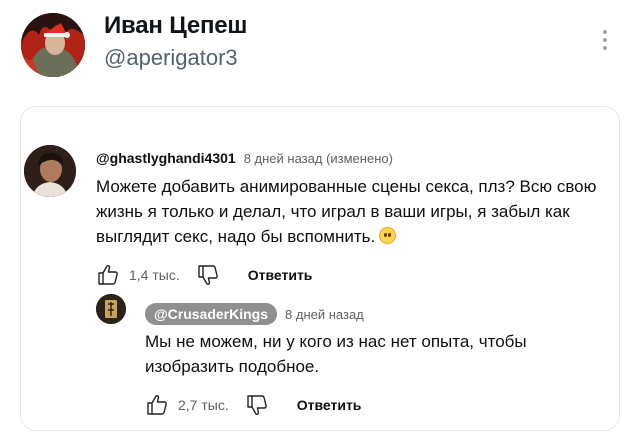  I want to click on reply-timestamp: 8 дней назад, so click(324, 314).